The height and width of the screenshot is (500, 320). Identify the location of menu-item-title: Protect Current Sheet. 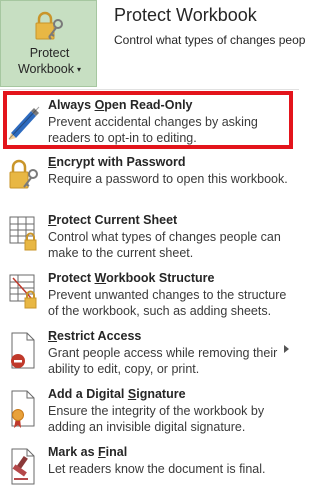
(112, 220).